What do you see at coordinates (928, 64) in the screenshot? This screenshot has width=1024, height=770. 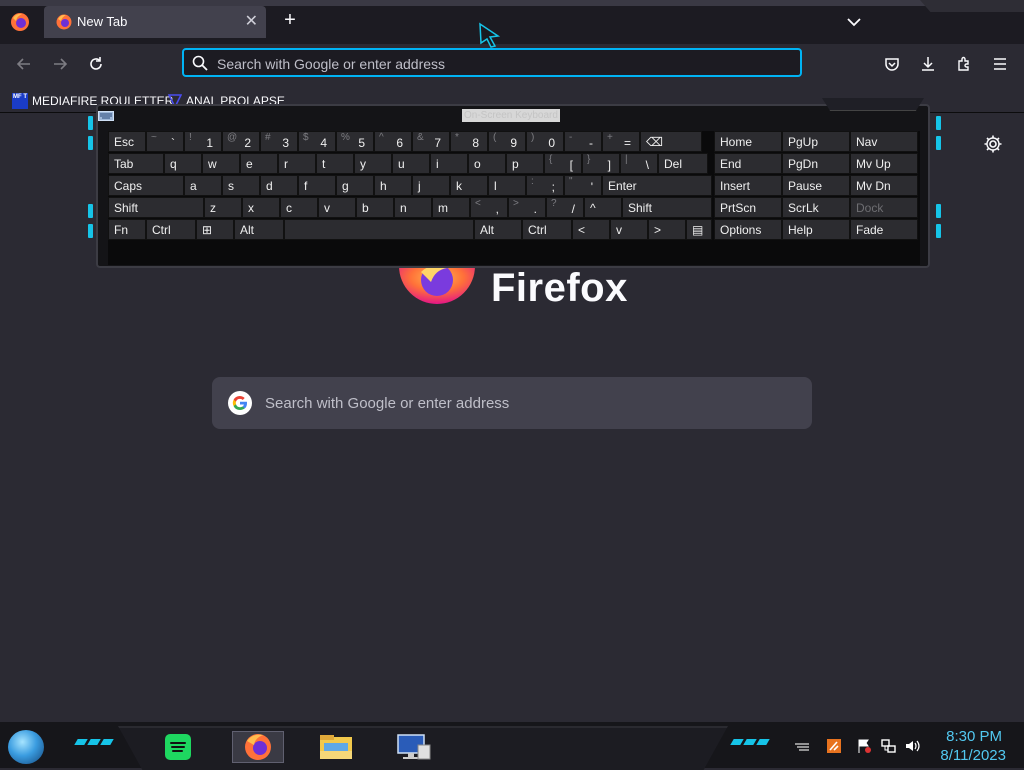 I see `downloads-button` at bounding box center [928, 64].